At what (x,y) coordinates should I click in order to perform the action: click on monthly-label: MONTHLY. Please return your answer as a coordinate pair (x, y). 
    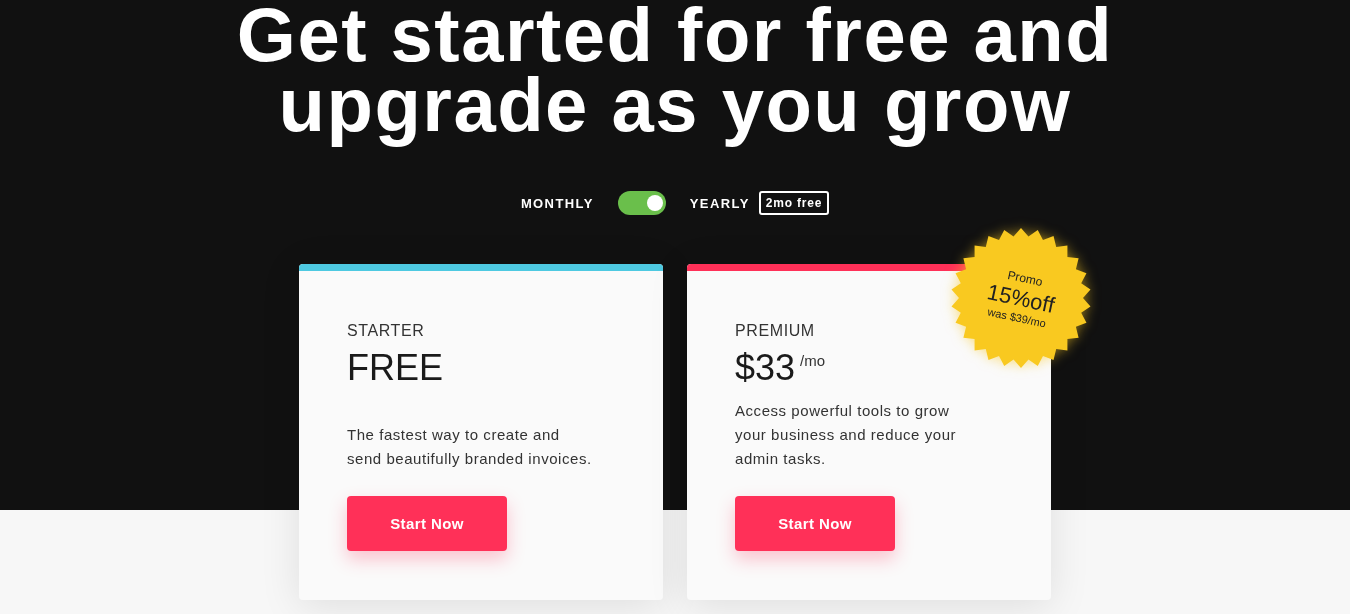
    Looking at the image, I should click on (557, 203).